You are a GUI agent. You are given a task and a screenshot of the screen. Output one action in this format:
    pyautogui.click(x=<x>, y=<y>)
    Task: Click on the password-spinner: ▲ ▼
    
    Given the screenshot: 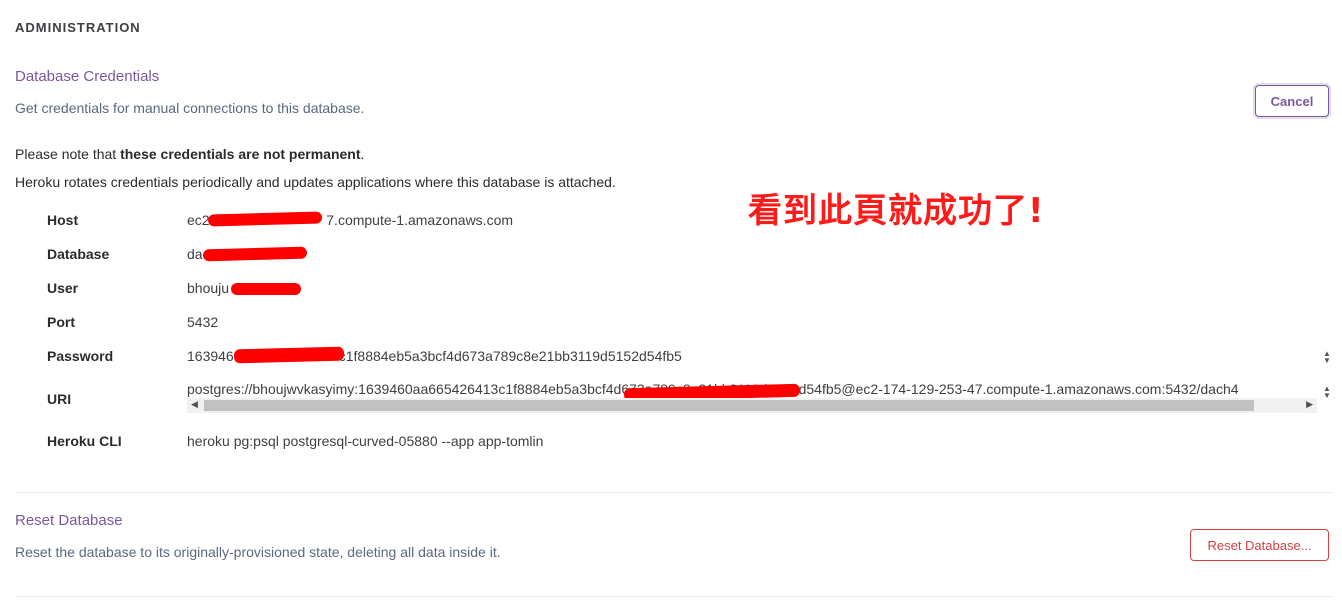 What is the action you would take?
    pyautogui.click(x=1327, y=357)
    